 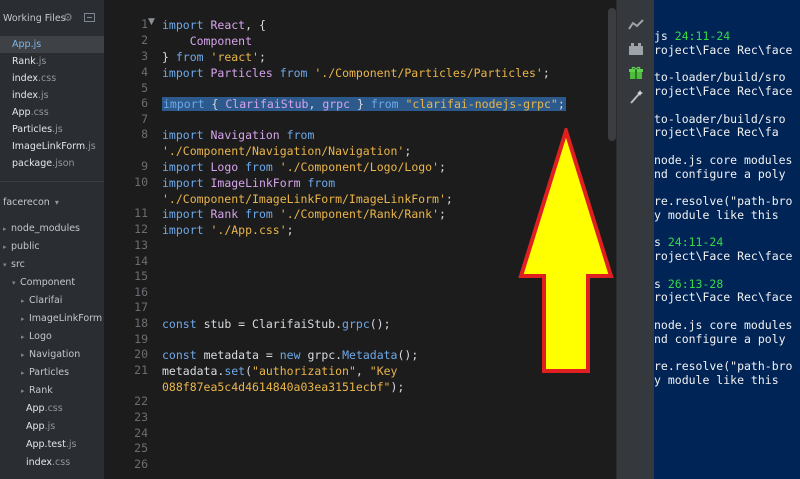 I want to click on file-extension: .css, so click(x=39, y=112).